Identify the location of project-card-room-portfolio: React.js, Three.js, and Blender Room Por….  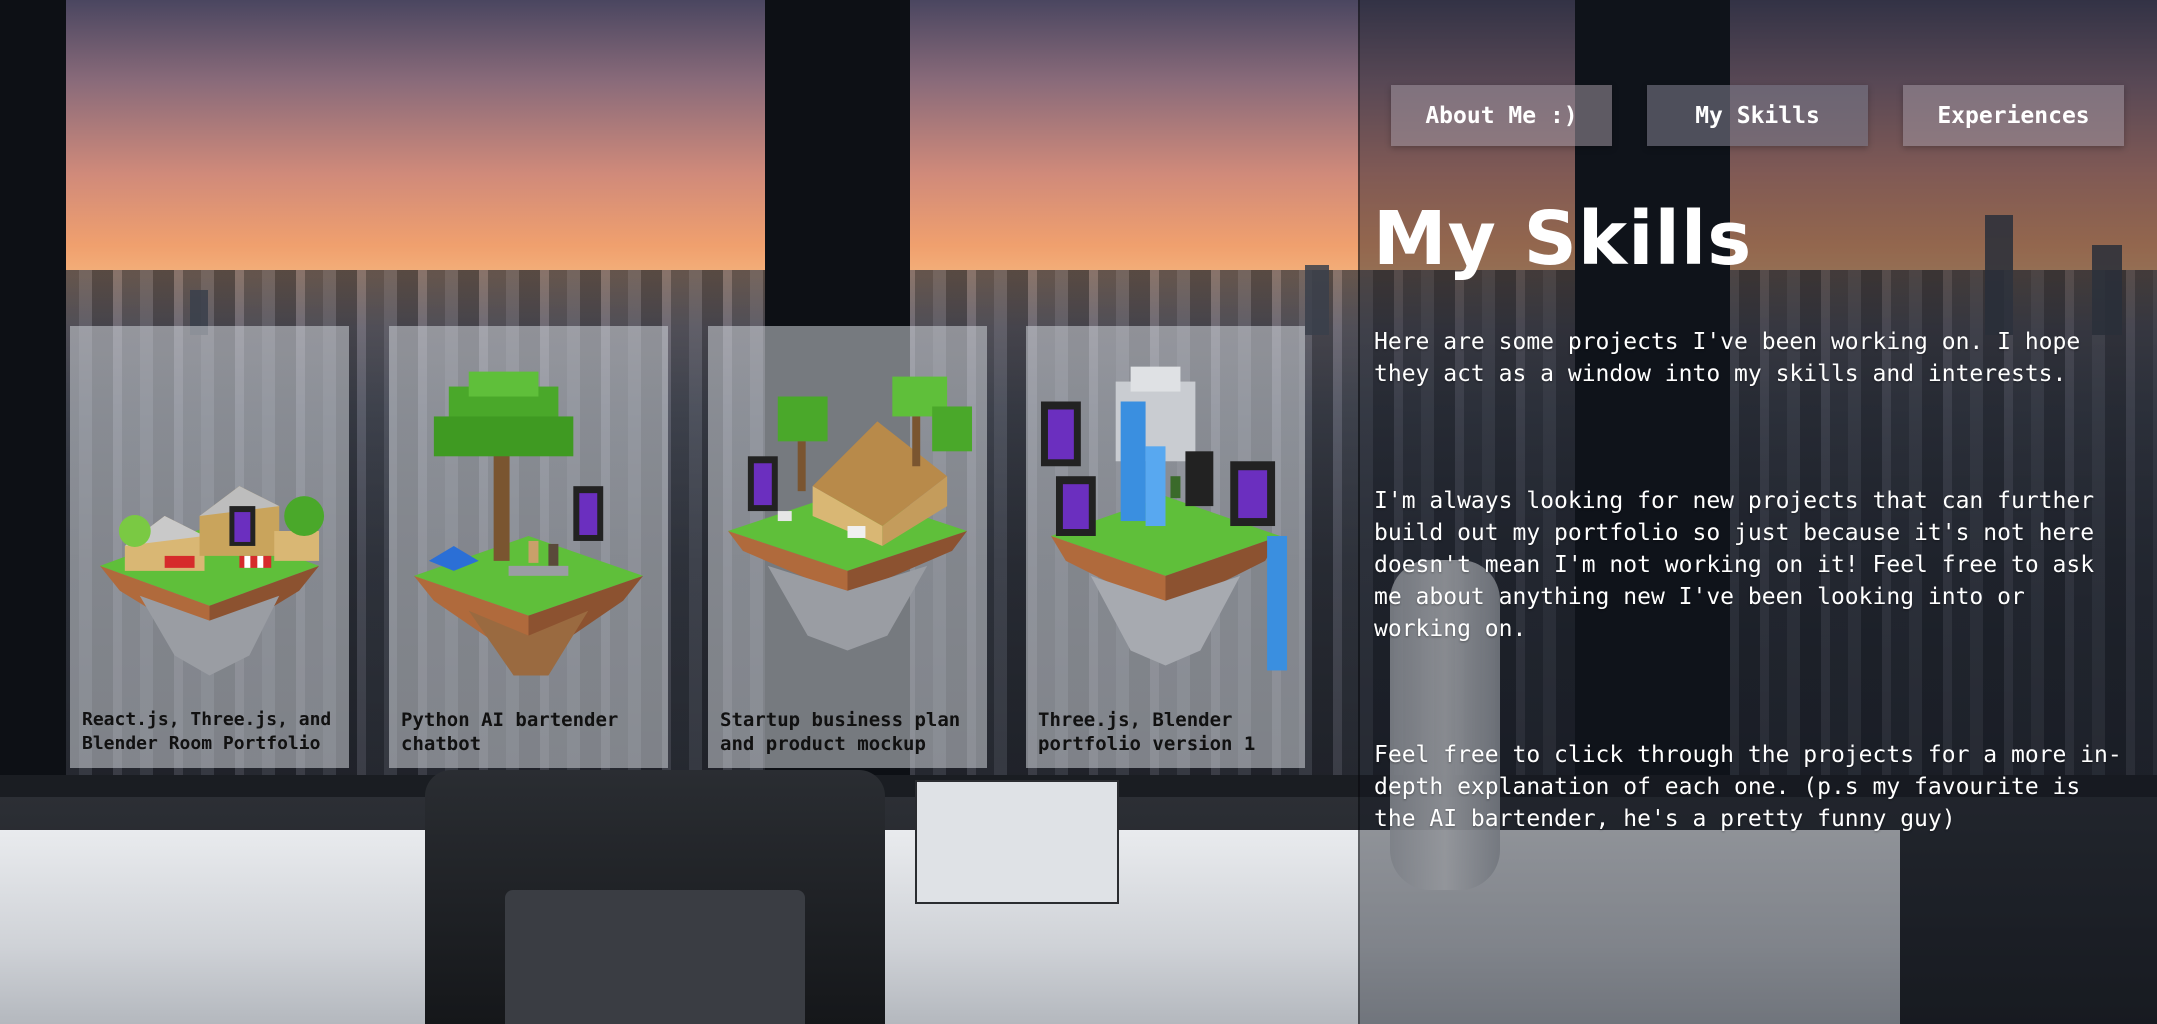
(209, 547).